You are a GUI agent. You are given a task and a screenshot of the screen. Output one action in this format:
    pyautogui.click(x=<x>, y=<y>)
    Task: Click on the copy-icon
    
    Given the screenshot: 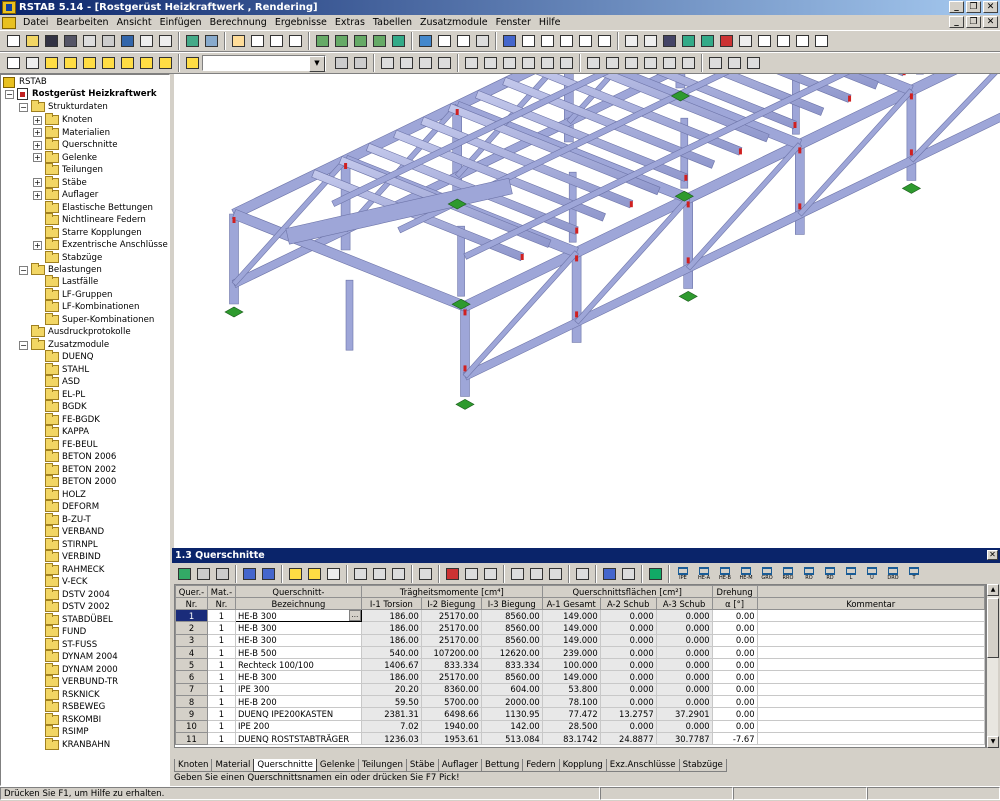 What is the action you would take?
    pyautogui.click(x=146, y=63)
    